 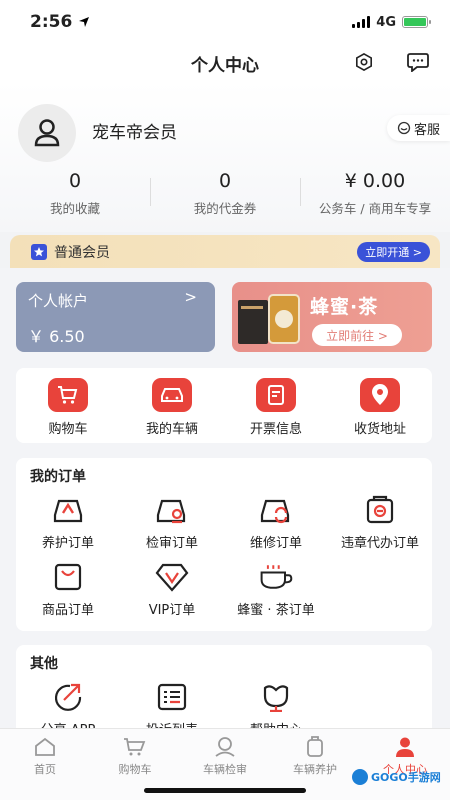 I want to click on promo-title: 蜂蜜·茶, so click(x=344, y=307).